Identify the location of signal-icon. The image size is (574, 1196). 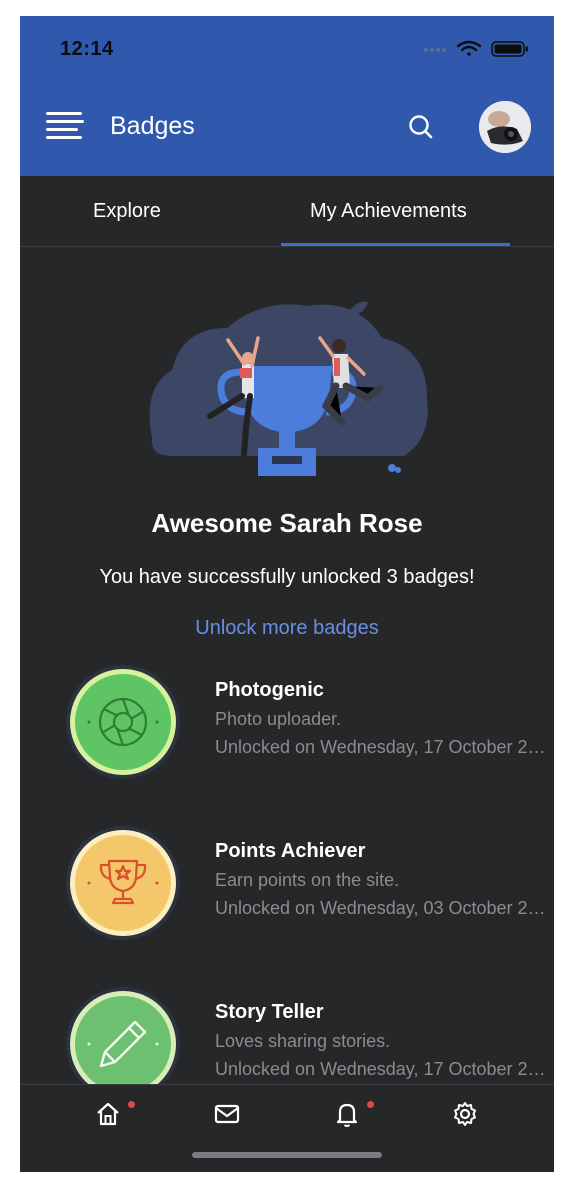
(435, 50).